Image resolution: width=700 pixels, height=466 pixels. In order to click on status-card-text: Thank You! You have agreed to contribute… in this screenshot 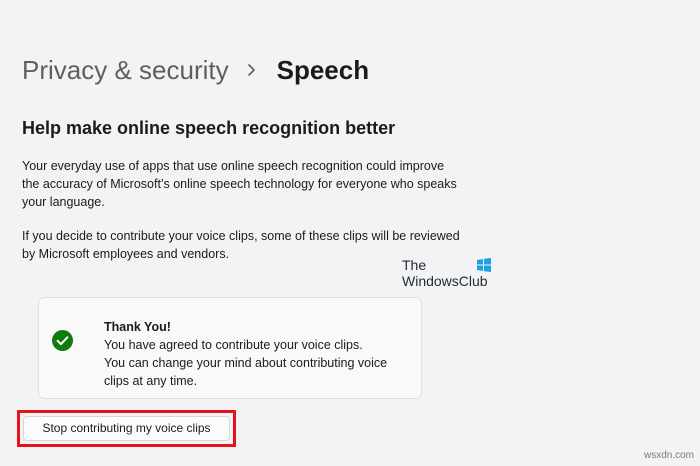, I will do `click(254, 354)`.